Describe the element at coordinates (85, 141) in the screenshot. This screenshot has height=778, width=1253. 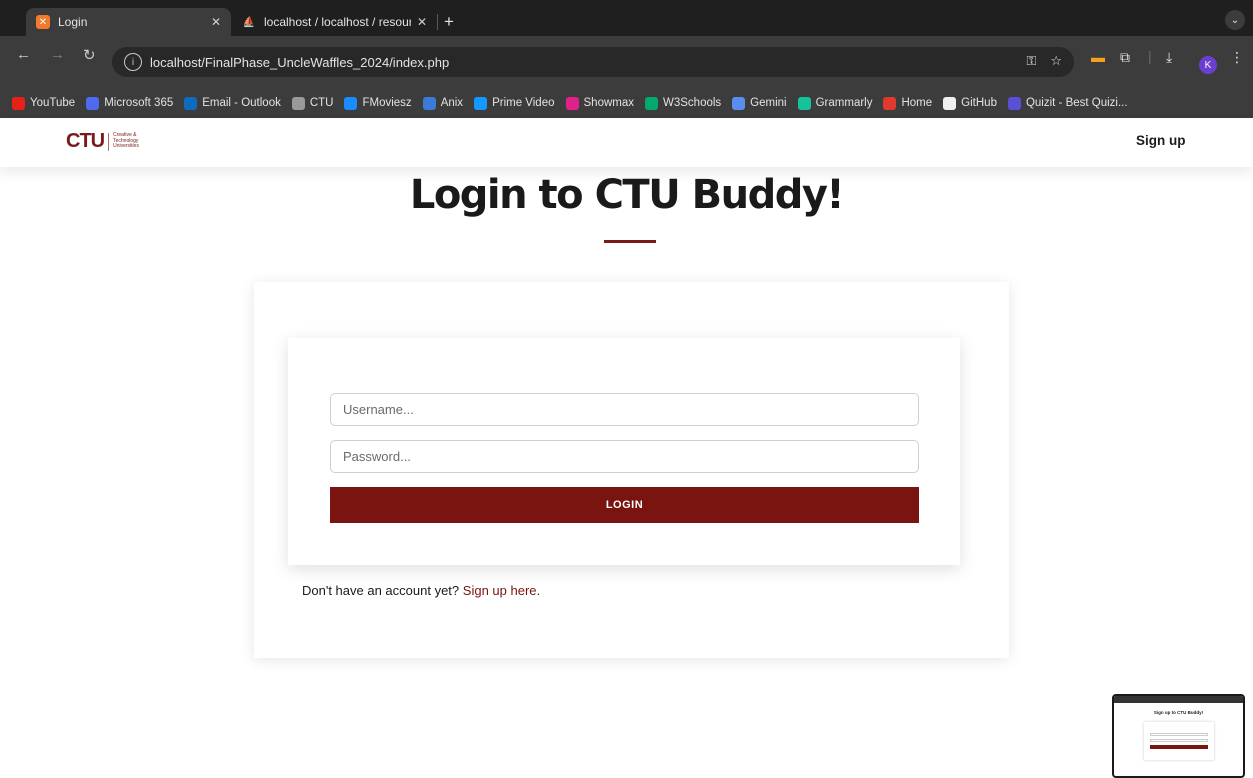
I see `logo-mark: CTU` at that location.